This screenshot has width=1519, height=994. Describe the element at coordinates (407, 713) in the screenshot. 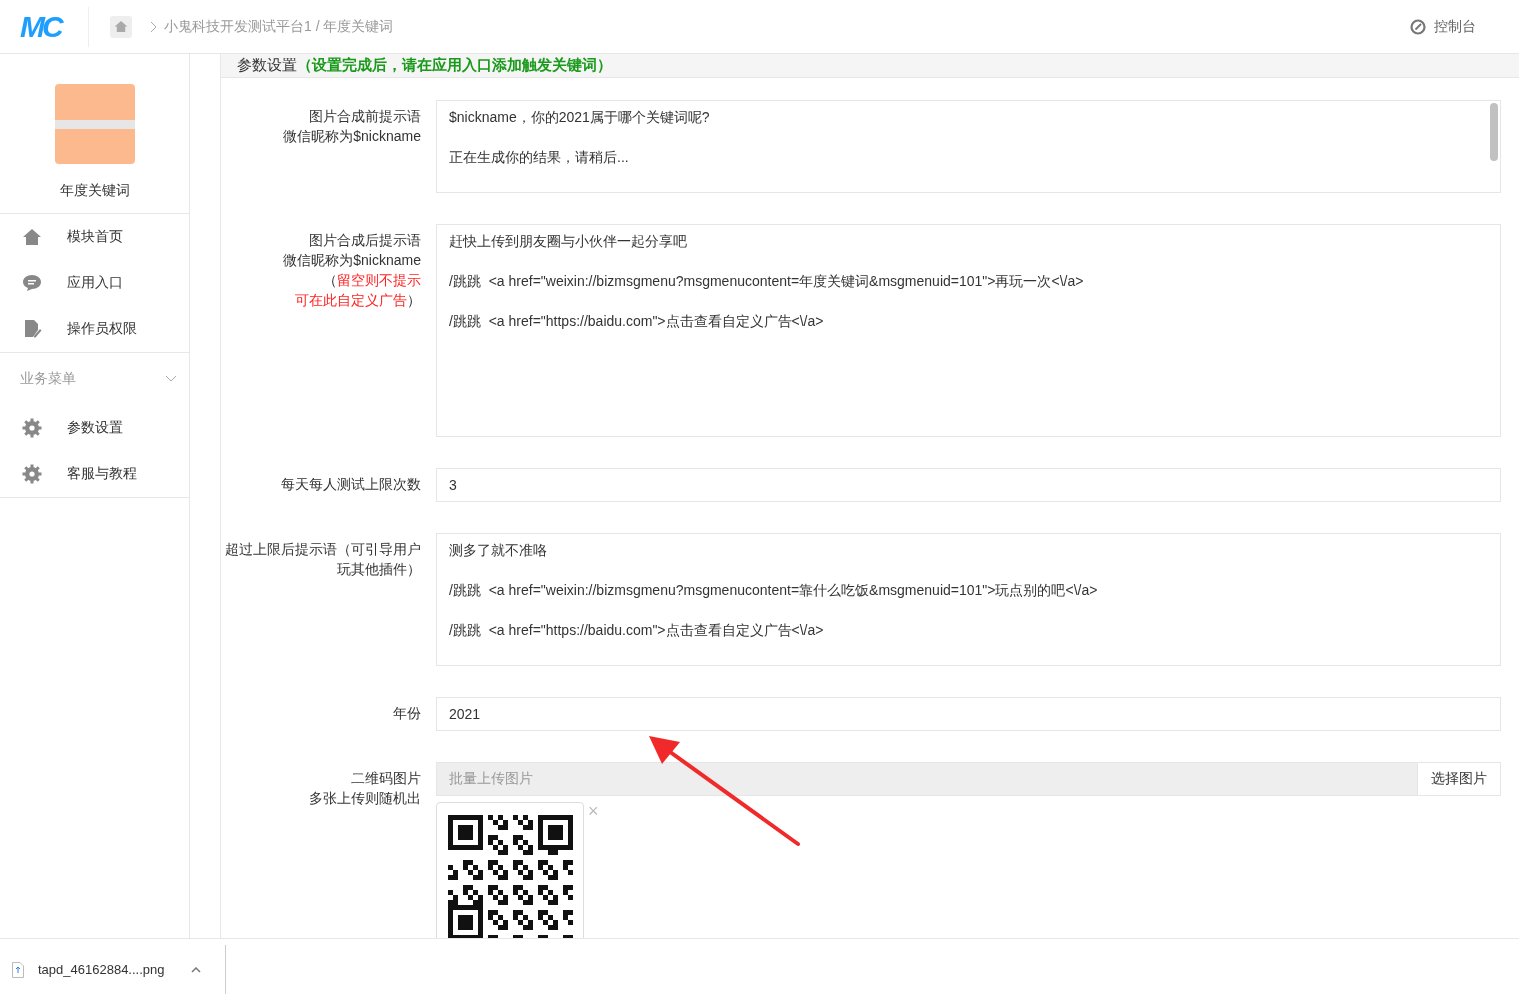

I see `field-label: 年份` at that location.